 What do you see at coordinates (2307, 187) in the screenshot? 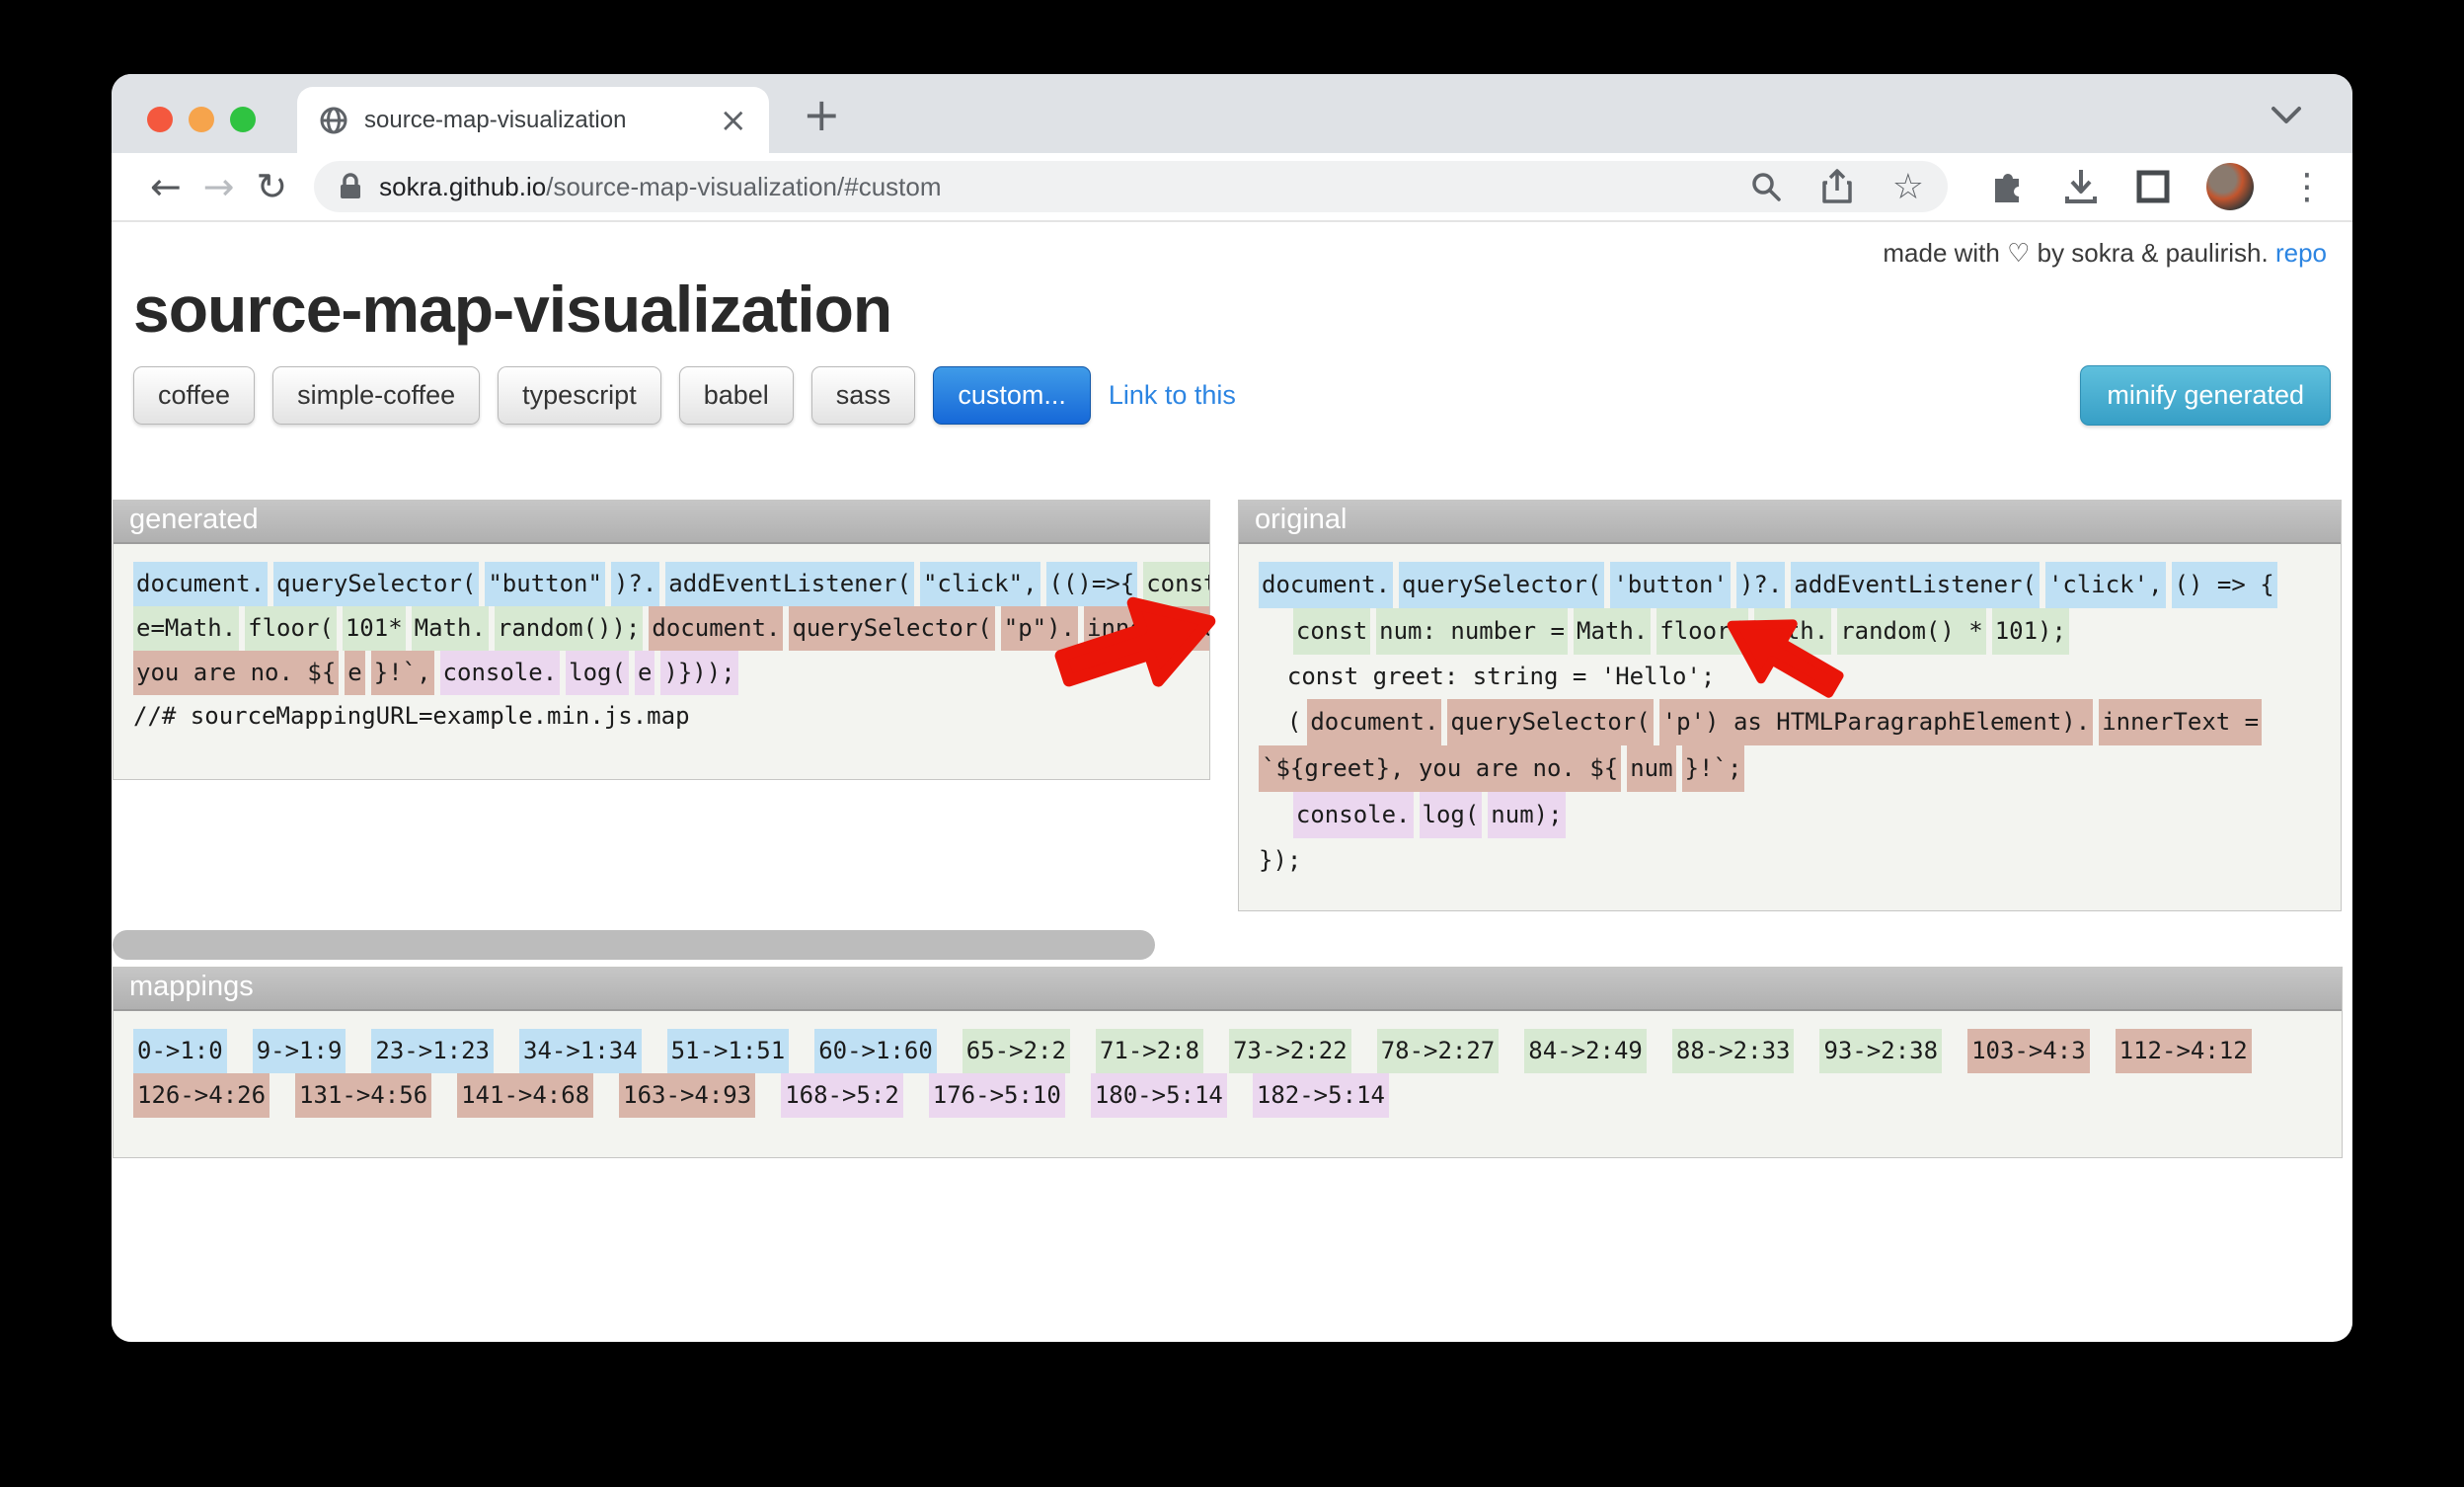
I see `menu-kebab-icon: ⋮` at bounding box center [2307, 187].